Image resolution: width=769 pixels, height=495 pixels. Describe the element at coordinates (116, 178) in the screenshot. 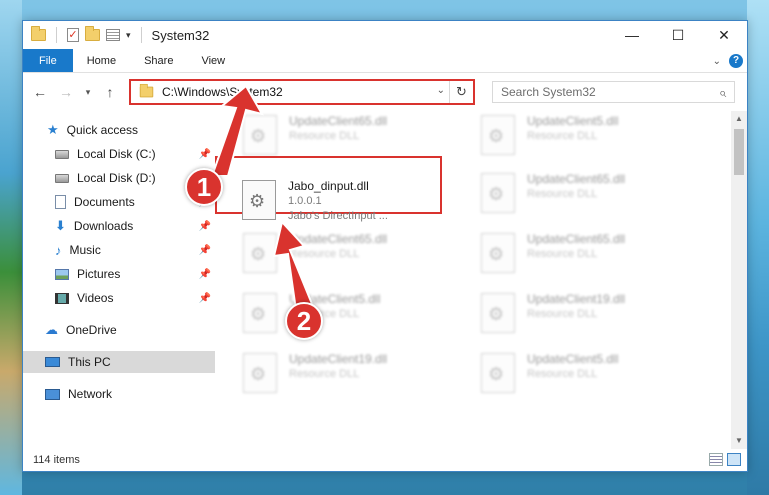

I see `sidebar-item-label: Local Disk (D:)` at that location.